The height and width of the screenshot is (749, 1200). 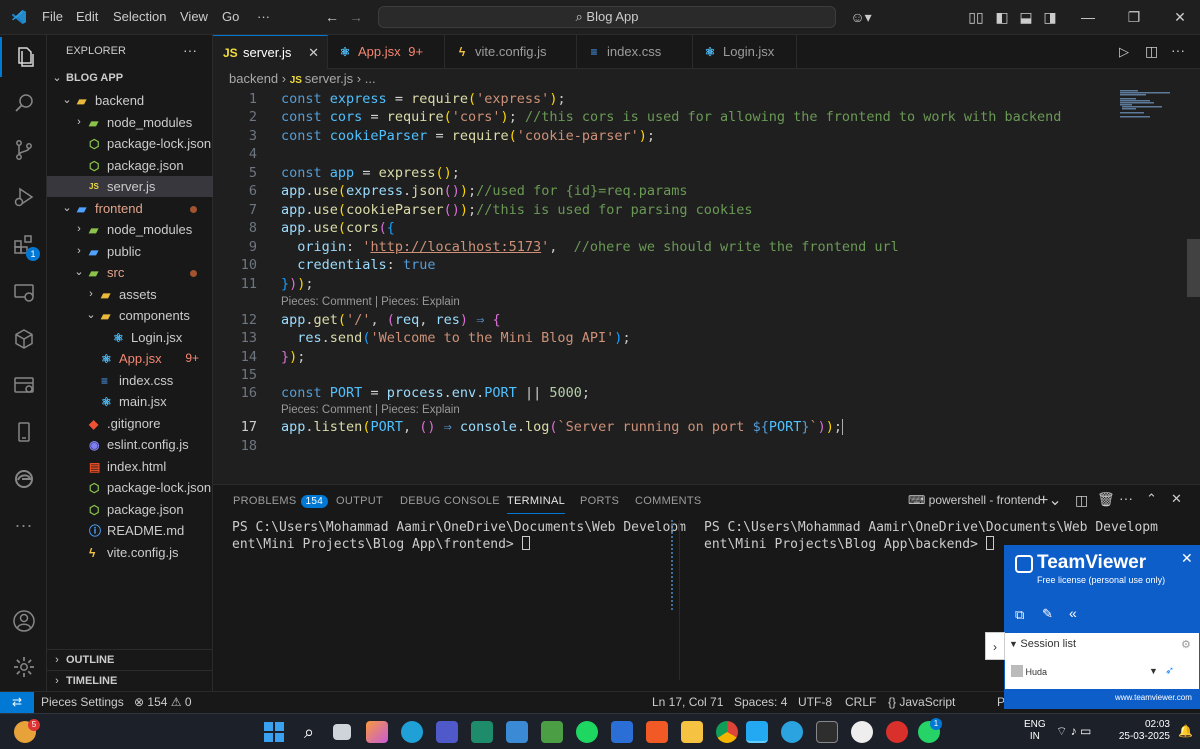 What do you see at coordinates (329, 78) in the screenshot?
I see `breadcrumb-file: server.js` at bounding box center [329, 78].